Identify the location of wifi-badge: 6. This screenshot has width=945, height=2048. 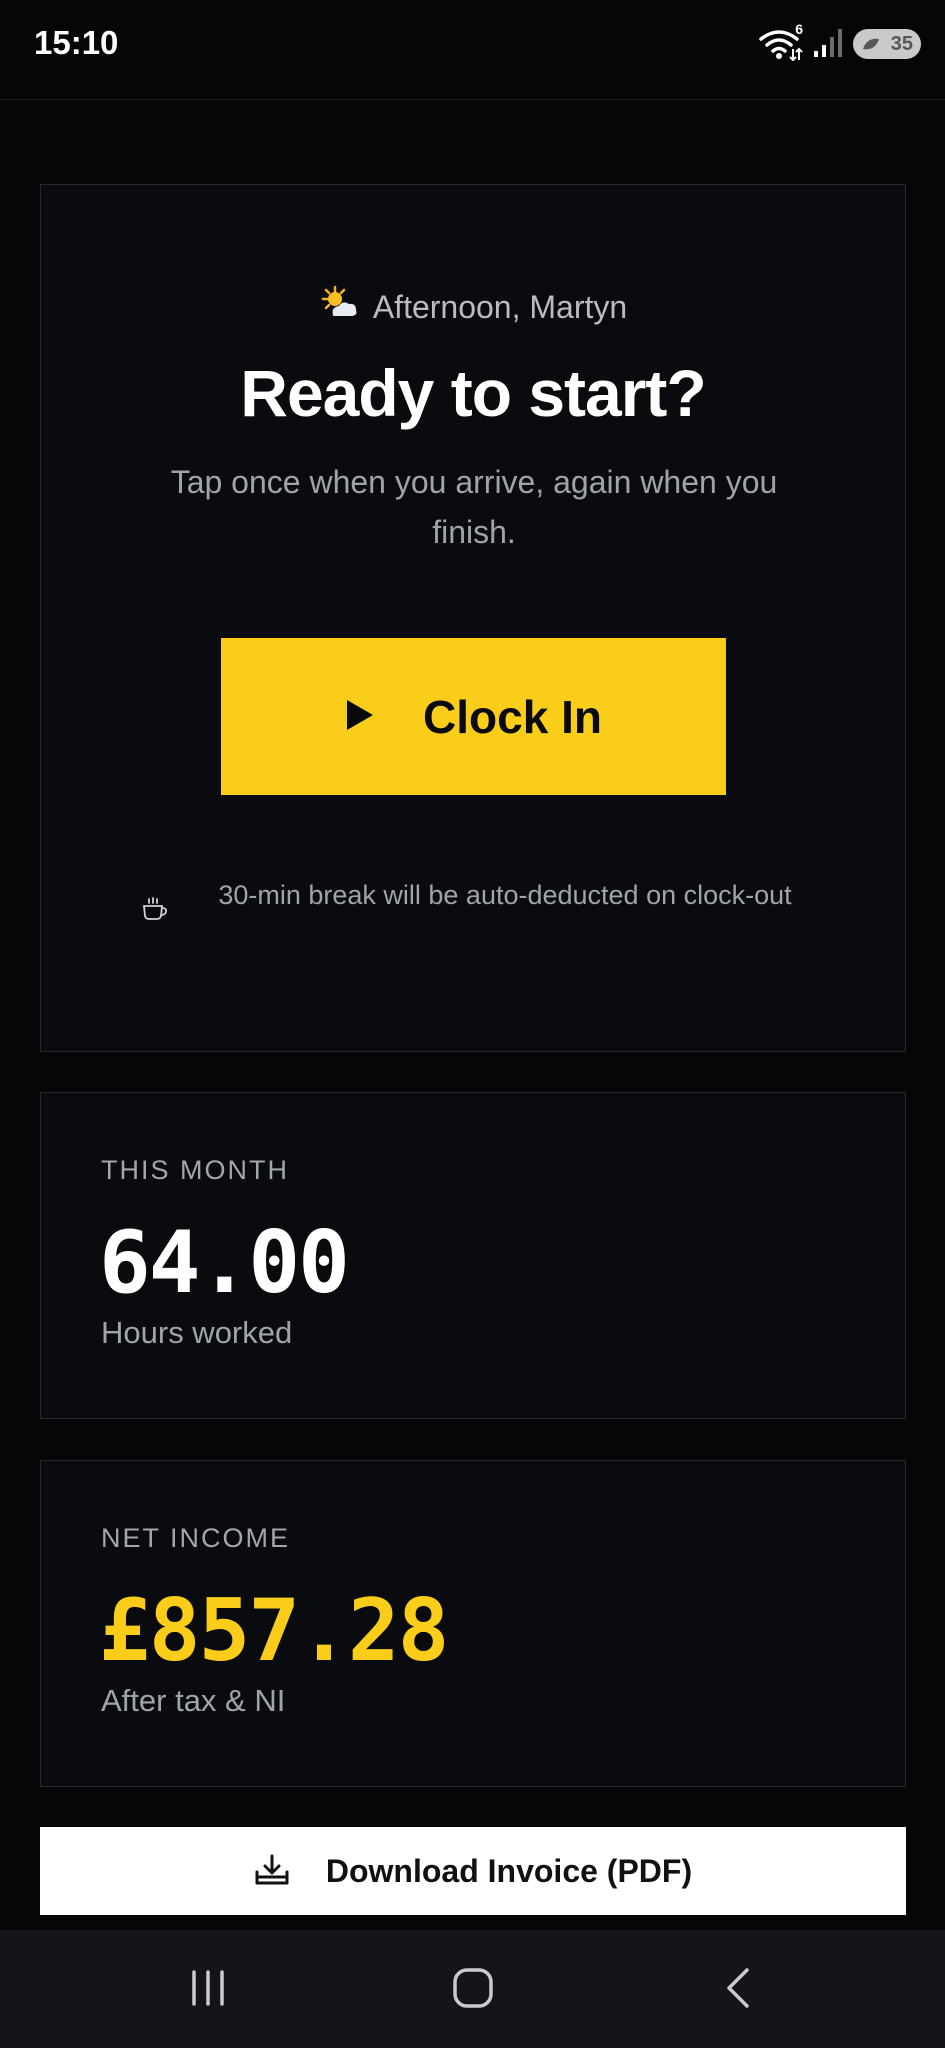
(799, 29).